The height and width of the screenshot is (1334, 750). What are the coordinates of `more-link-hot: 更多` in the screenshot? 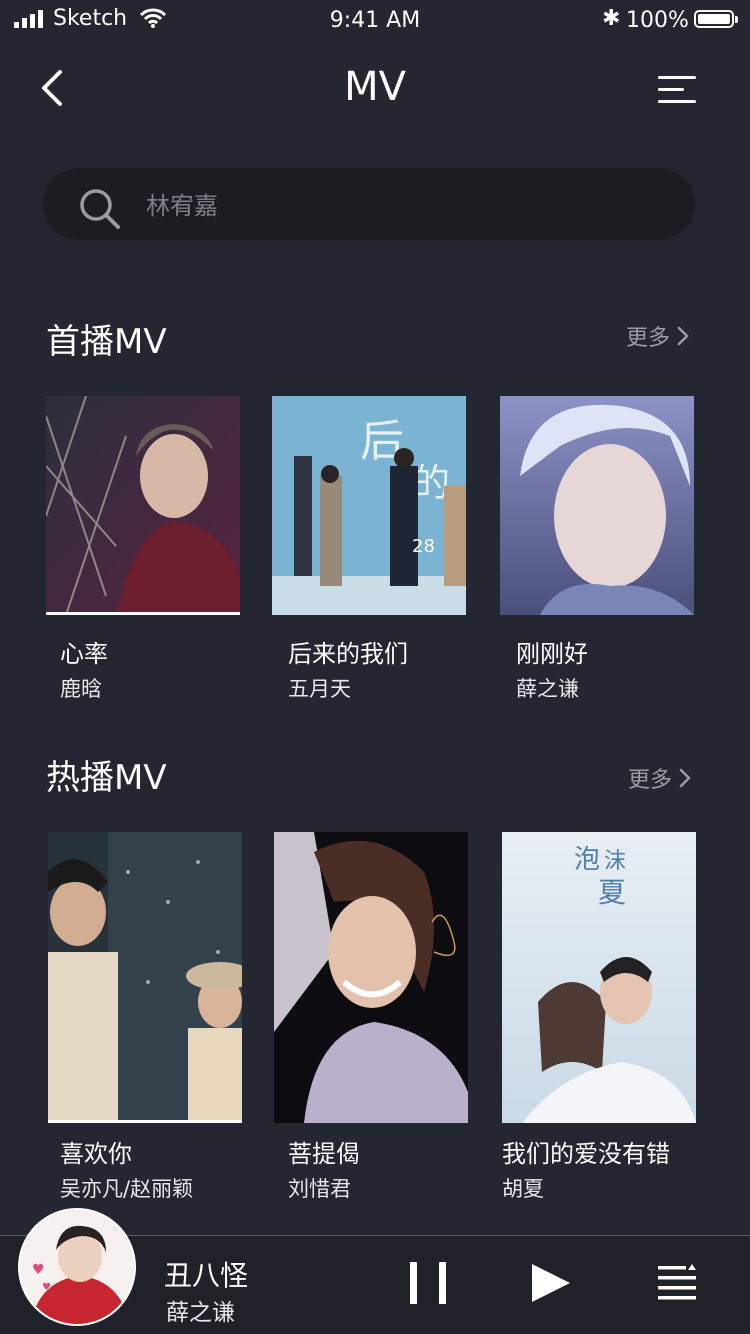 It's located at (660, 778).